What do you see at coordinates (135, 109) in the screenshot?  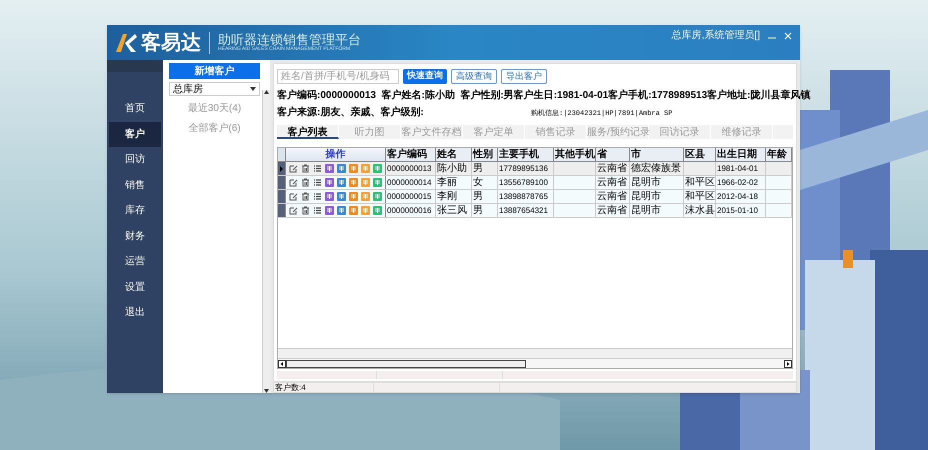 I see `nav-item: 首页` at bounding box center [135, 109].